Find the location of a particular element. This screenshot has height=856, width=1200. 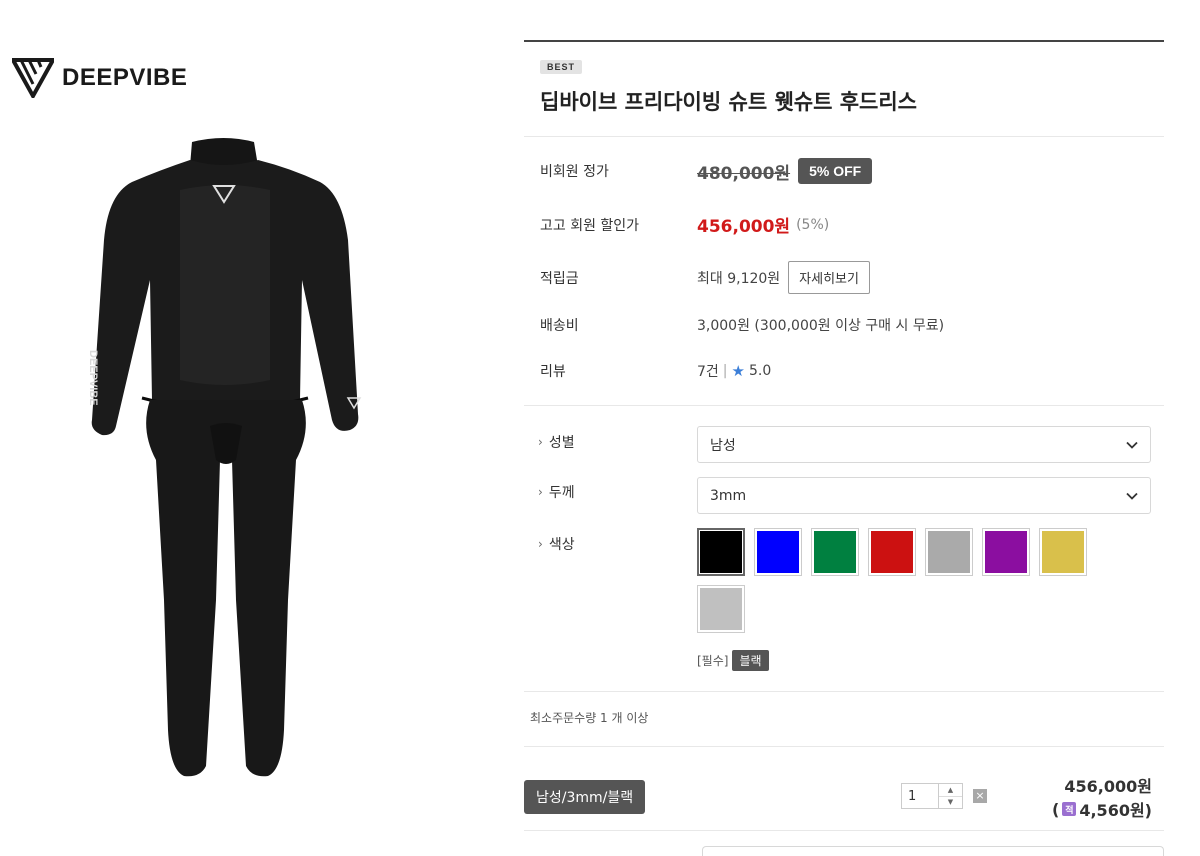

required-prefix: [필수] is located at coordinates (713, 661).